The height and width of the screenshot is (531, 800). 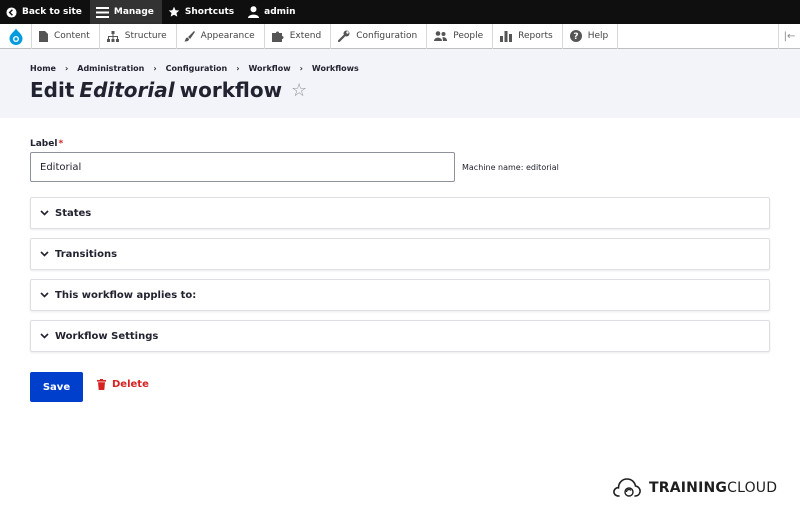 I want to click on breadcrumb-configuration: Configuration, so click(x=197, y=68).